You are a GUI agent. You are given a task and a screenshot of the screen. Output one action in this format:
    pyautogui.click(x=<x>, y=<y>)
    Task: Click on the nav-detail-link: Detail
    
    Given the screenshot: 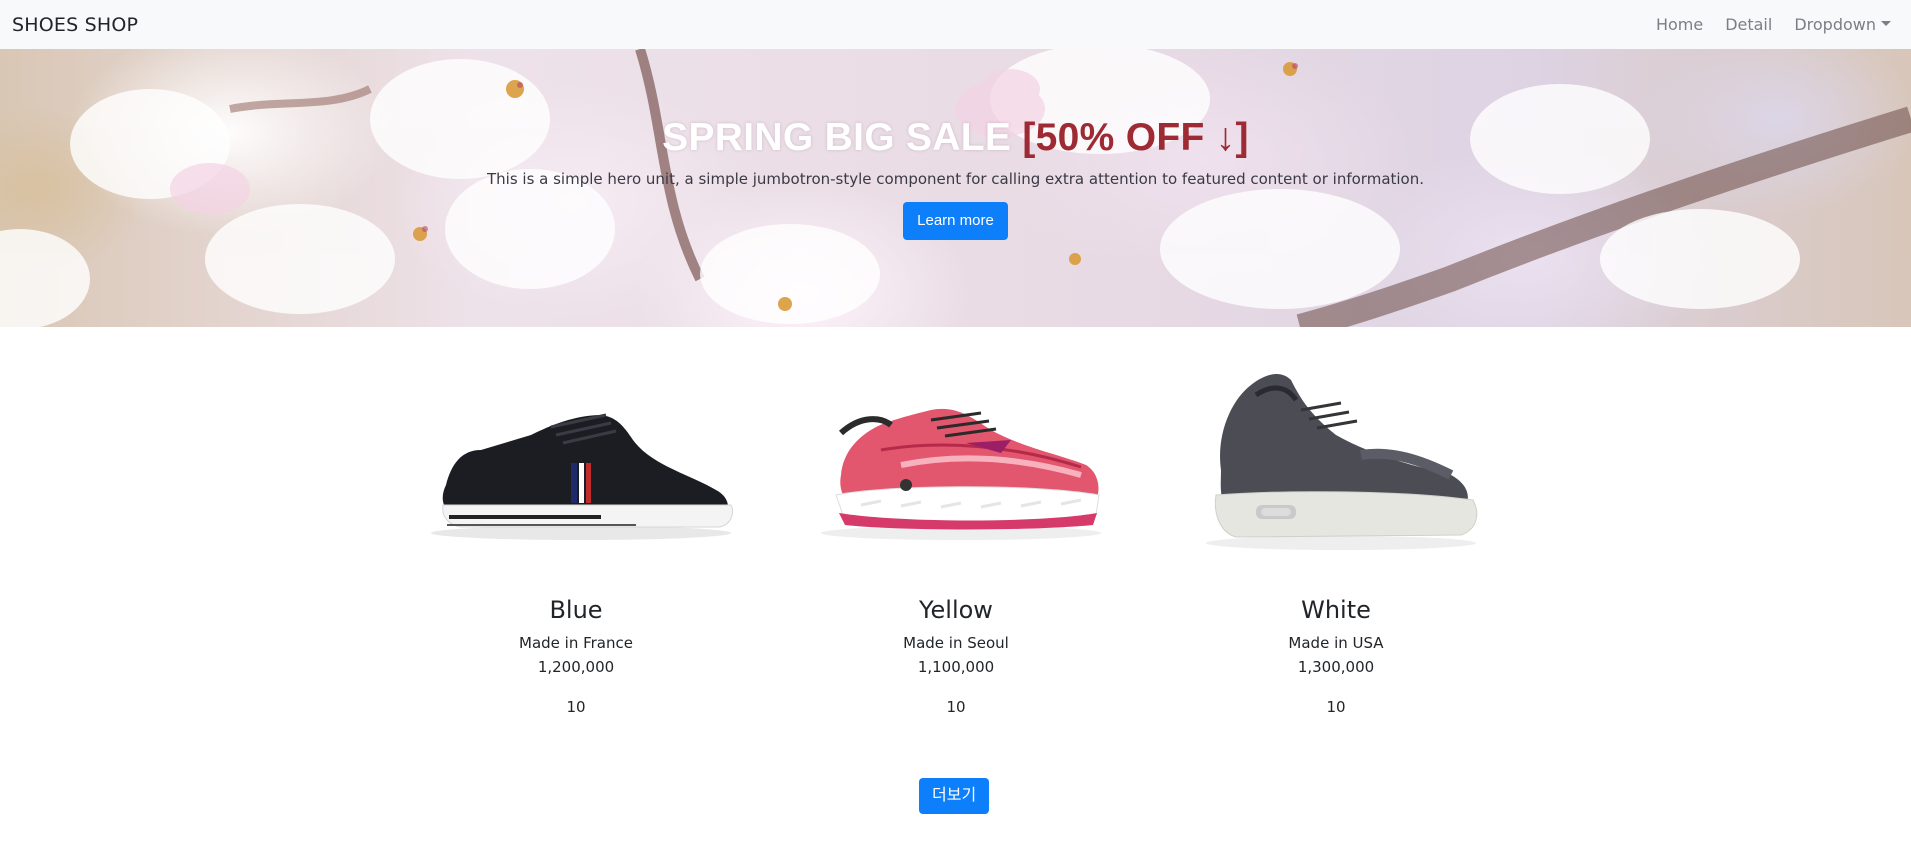 What is the action you would take?
    pyautogui.click(x=1748, y=24)
    